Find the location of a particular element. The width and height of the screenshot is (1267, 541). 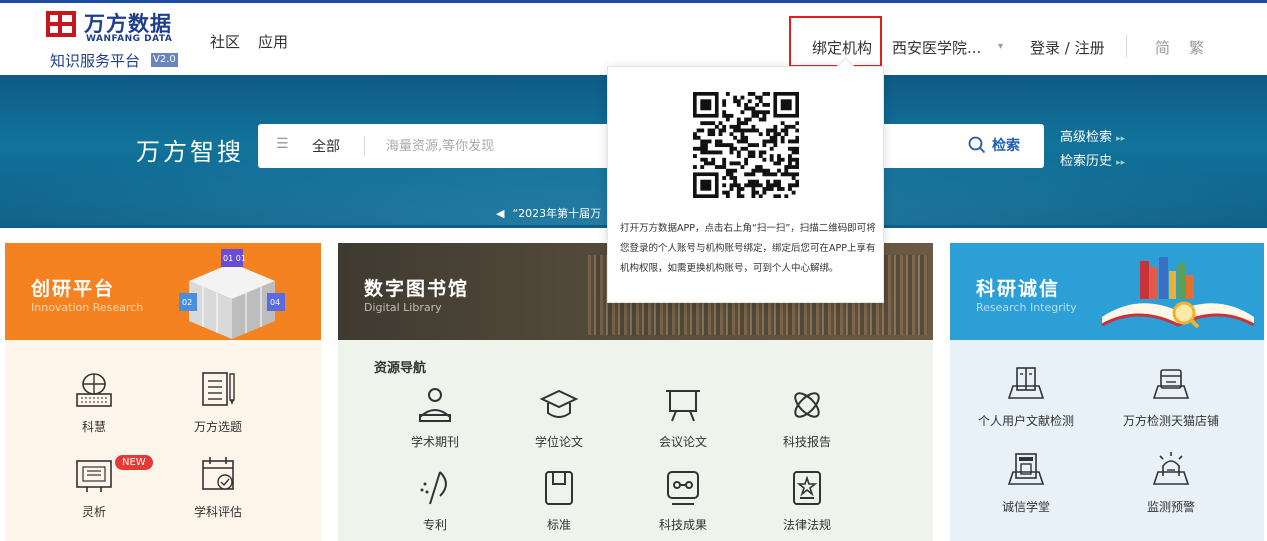

simplified-chinese-toggle: 简 is located at coordinates (1162, 47).